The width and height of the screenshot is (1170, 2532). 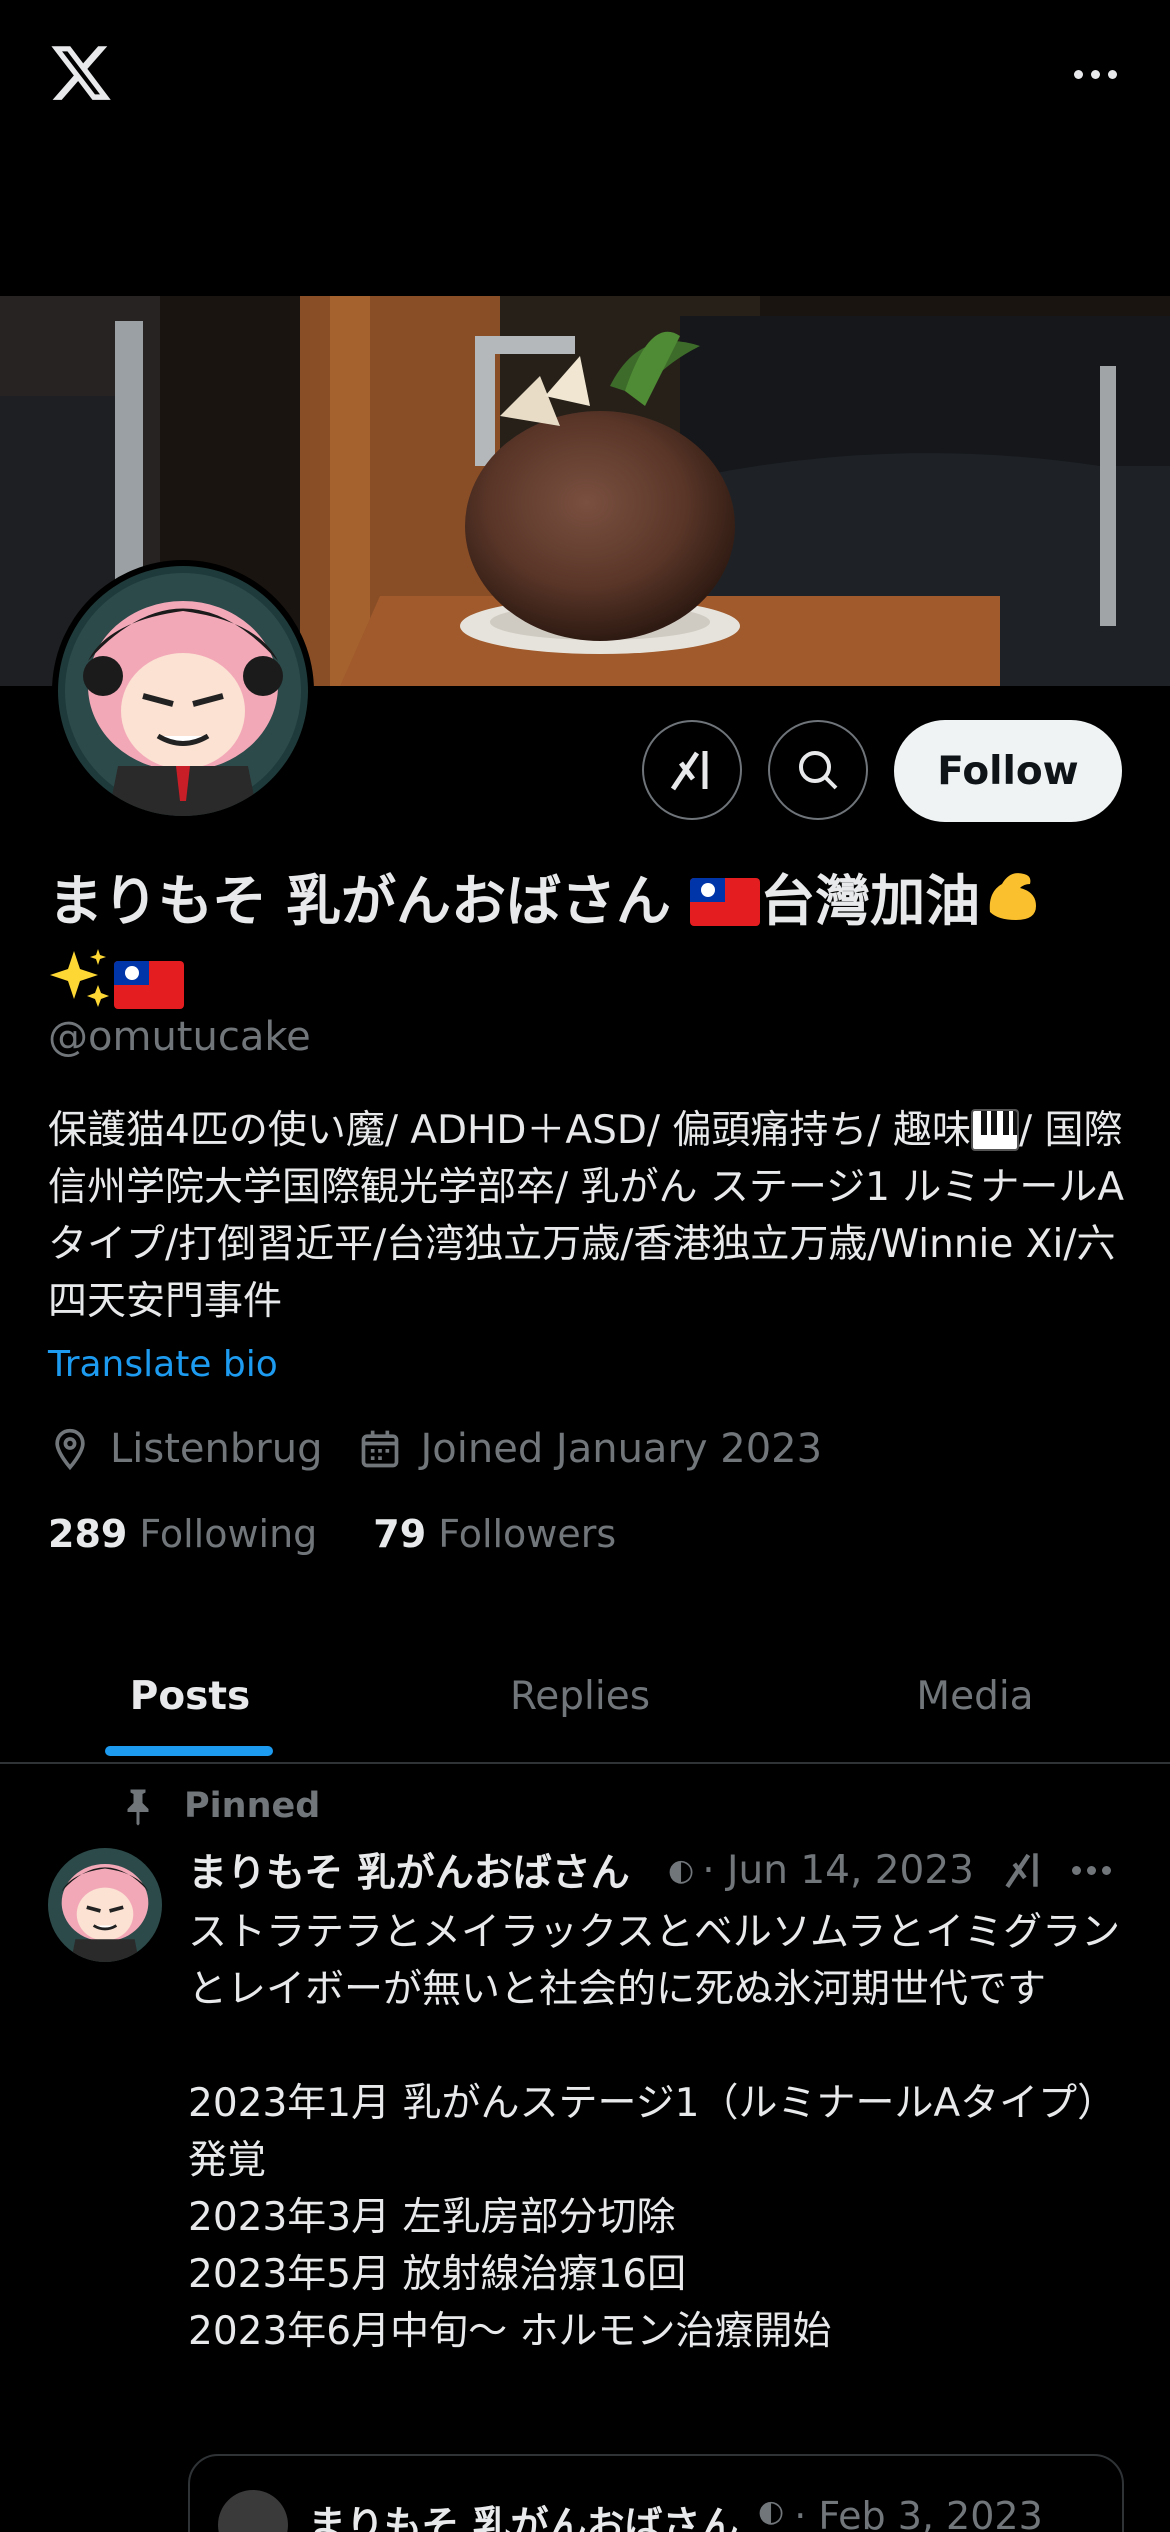 What do you see at coordinates (656, 2493) in the screenshot?
I see `quoted-post: まりもそ 乳がんおばさん ◐ · Feb 3, 2023` at bounding box center [656, 2493].